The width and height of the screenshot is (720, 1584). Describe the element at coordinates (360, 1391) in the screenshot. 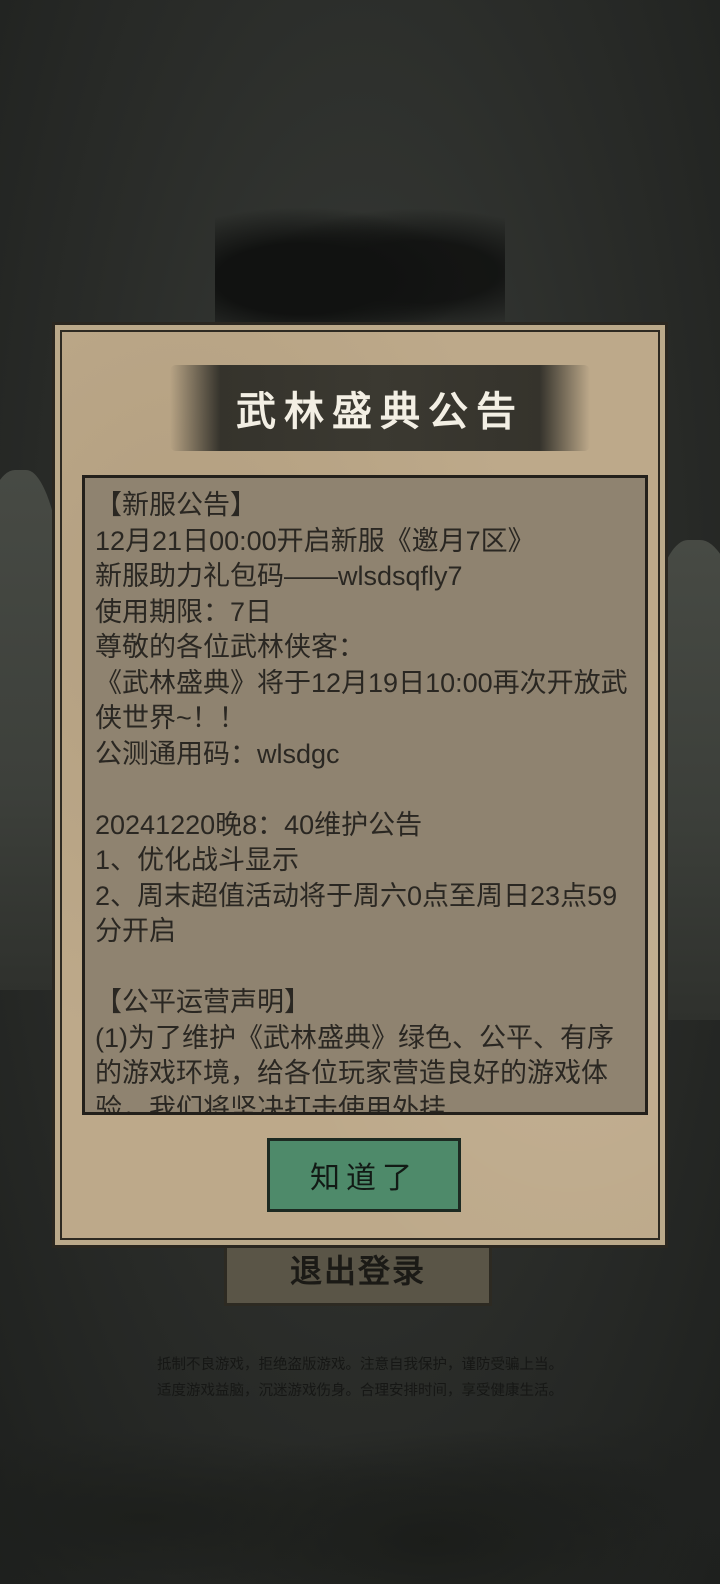

I see `health-notice-line-2: 适度游戏益脑，沉迷游戏伤身。合理安排时间，享受健康生活。` at that location.